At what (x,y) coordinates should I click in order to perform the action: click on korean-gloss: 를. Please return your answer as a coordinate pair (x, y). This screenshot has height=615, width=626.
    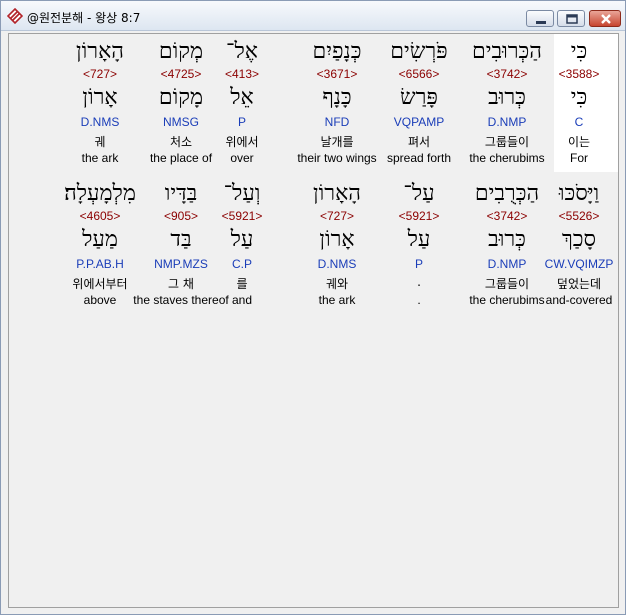
    Looking at the image, I should click on (242, 284).